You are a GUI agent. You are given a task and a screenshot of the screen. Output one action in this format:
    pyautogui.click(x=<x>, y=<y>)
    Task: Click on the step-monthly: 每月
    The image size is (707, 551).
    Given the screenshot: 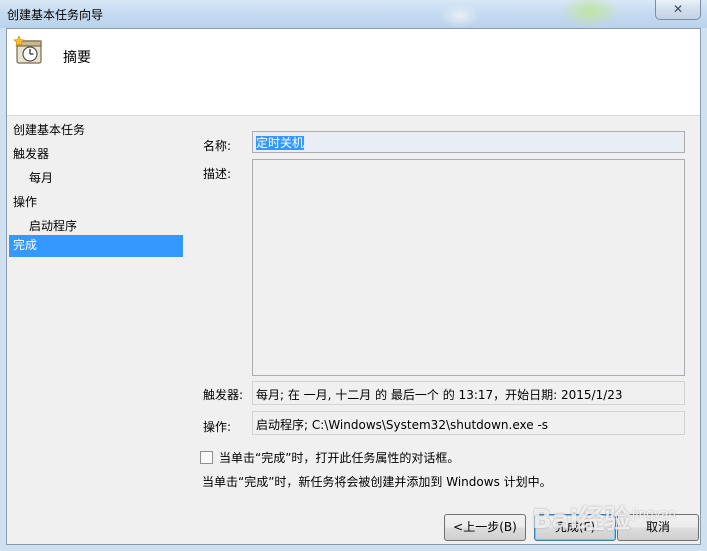 What is the action you would take?
    pyautogui.click(x=96, y=179)
    